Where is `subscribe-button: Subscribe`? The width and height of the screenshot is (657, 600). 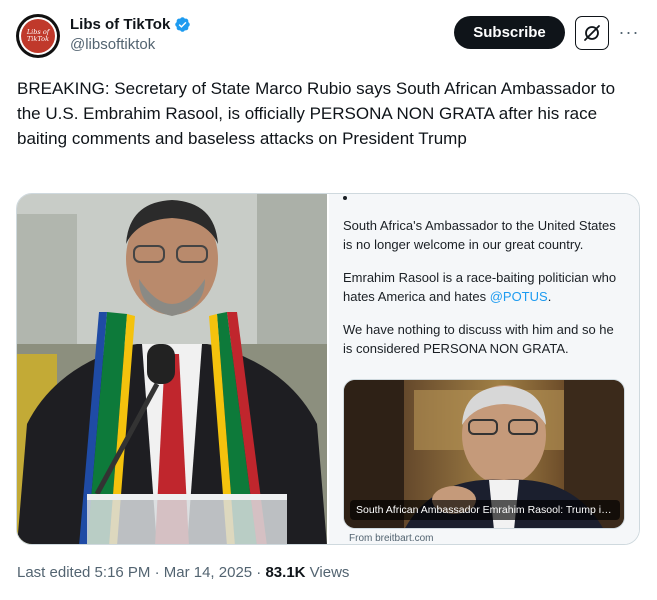
subscribe-button: Subscribe is located at coordinates (509, 32).